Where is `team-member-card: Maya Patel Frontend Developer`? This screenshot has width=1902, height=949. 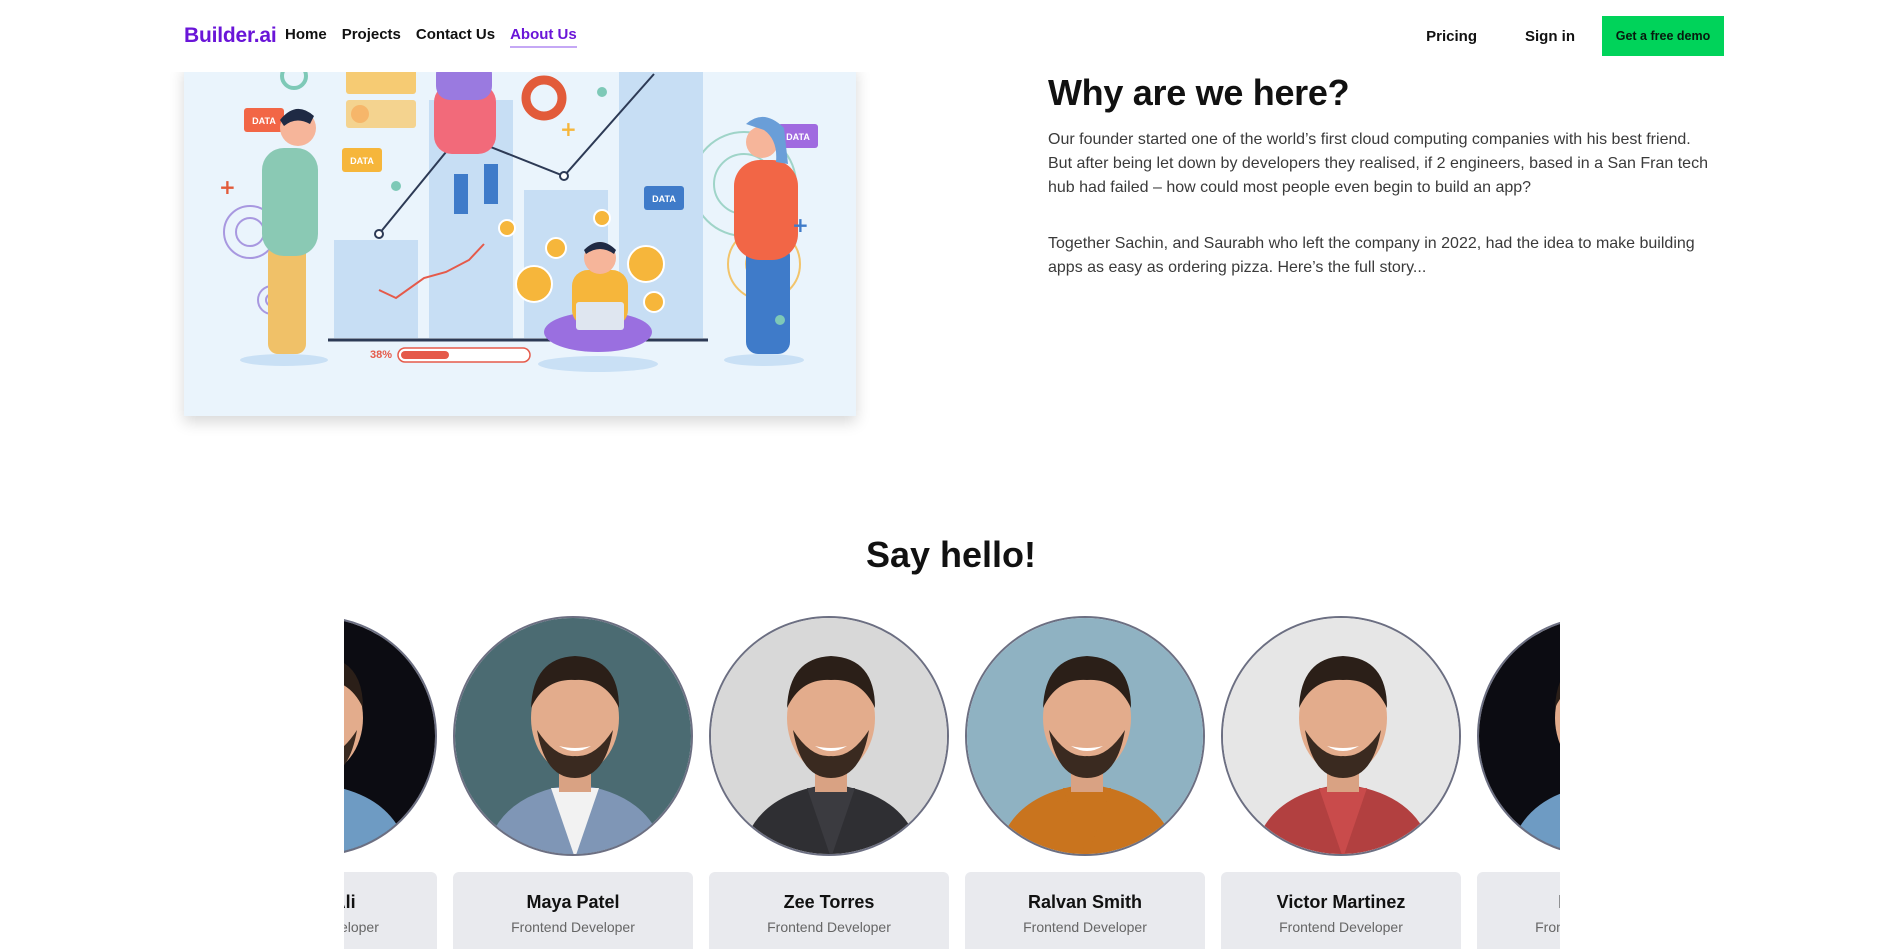 team-member-card: Maya Patel Frontend Developer is located at coordinates (573, 782).